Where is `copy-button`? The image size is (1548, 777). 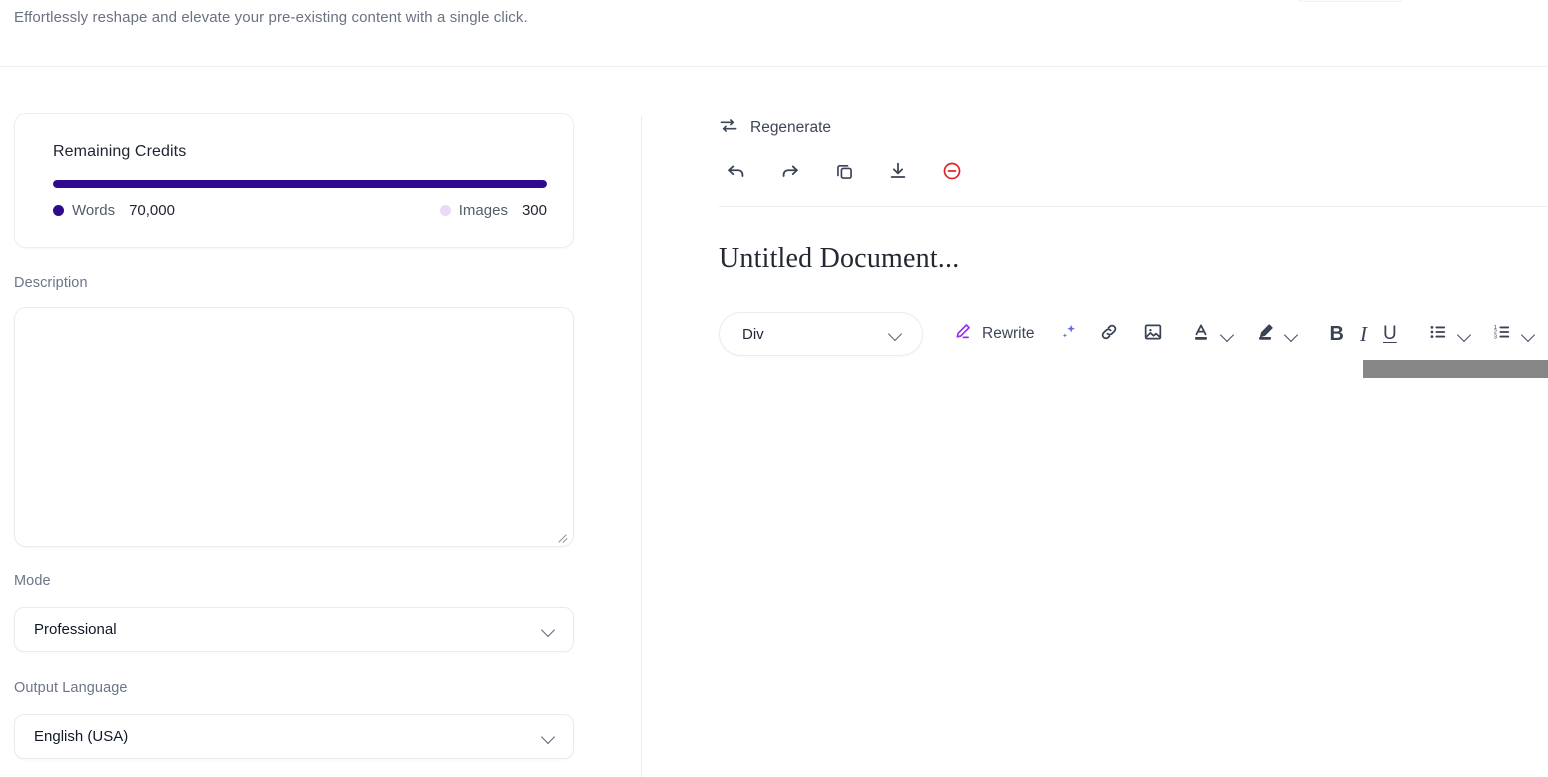
copy-button is located at coordinates (844, 171).